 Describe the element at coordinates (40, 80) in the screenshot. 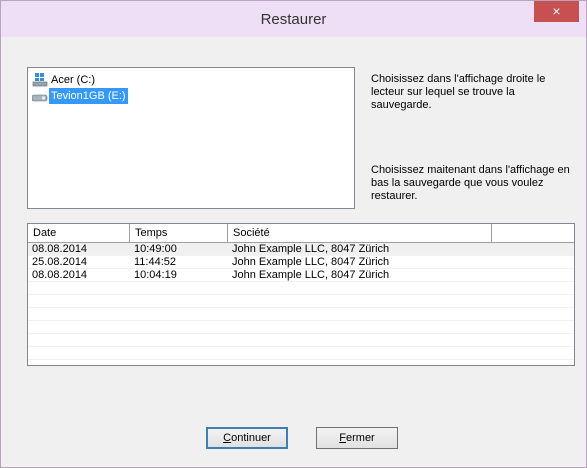

I see `windows-drive-icon` at that location.